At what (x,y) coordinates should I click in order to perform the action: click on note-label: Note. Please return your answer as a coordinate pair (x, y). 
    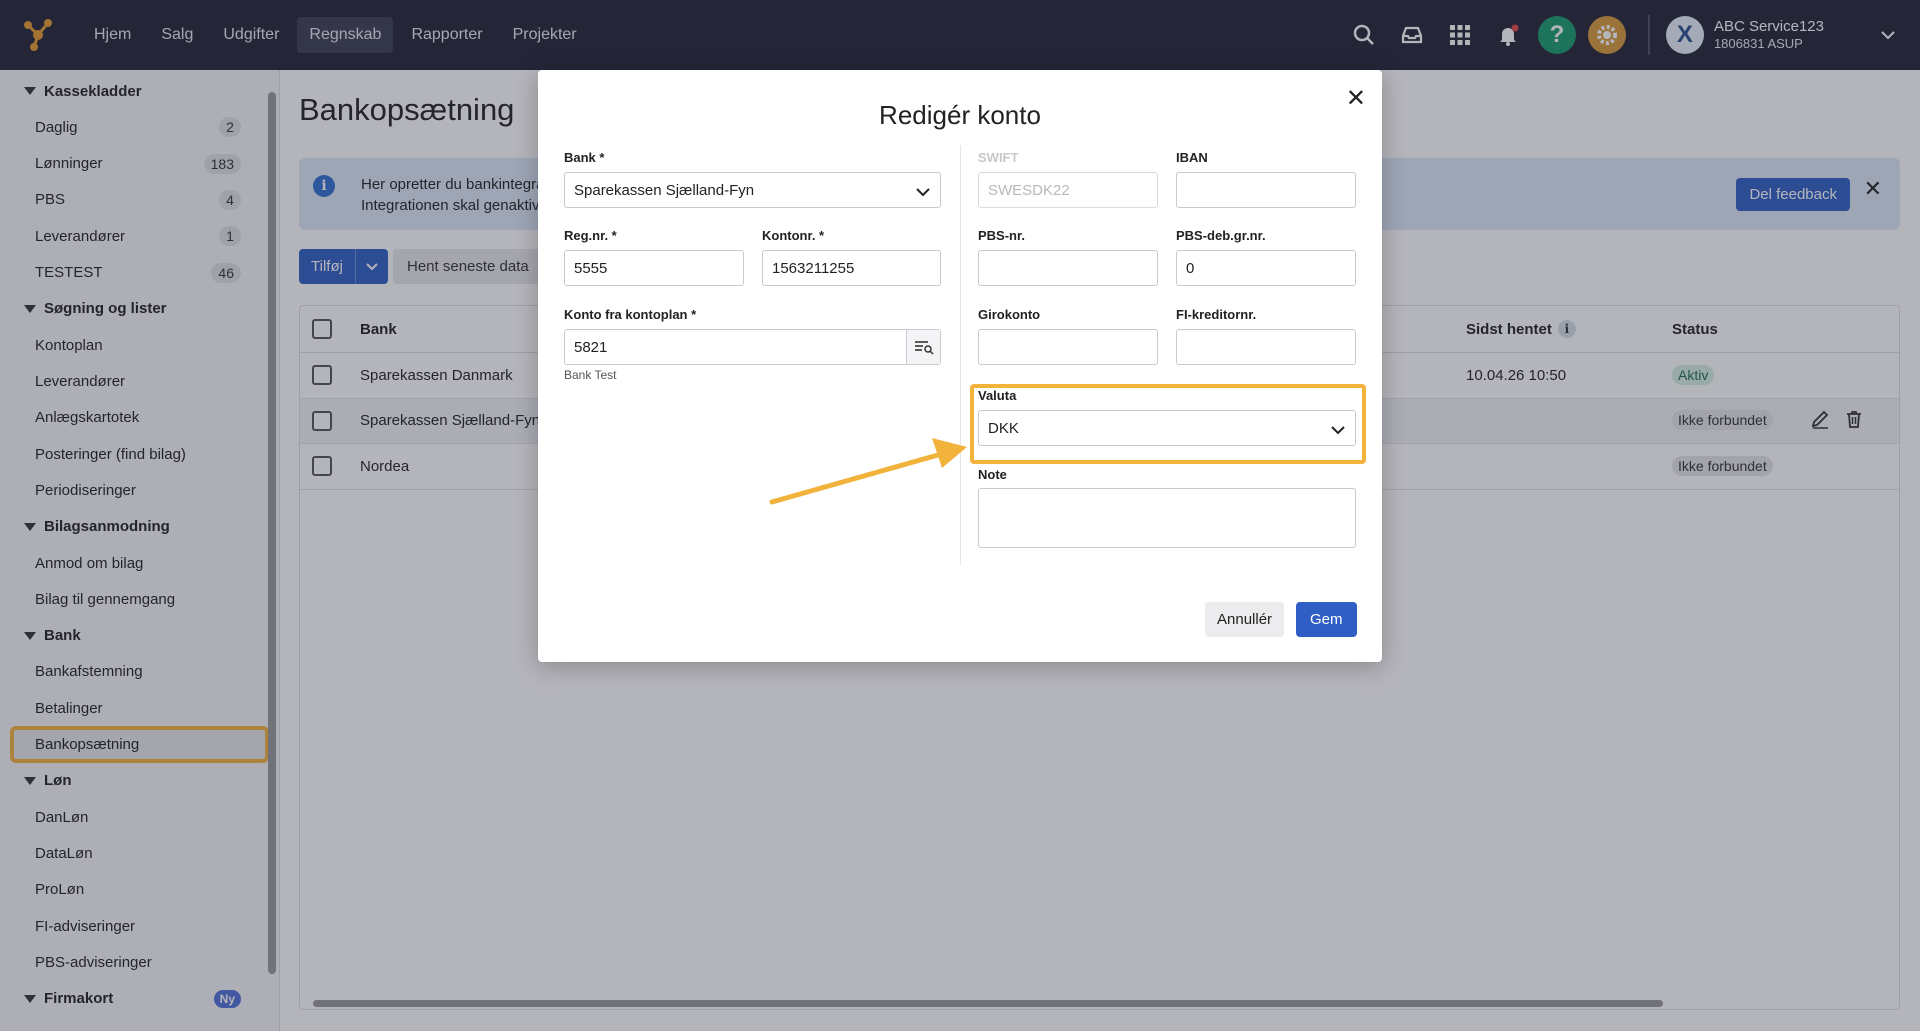
    Looking at the image, I should click on (992, 474).